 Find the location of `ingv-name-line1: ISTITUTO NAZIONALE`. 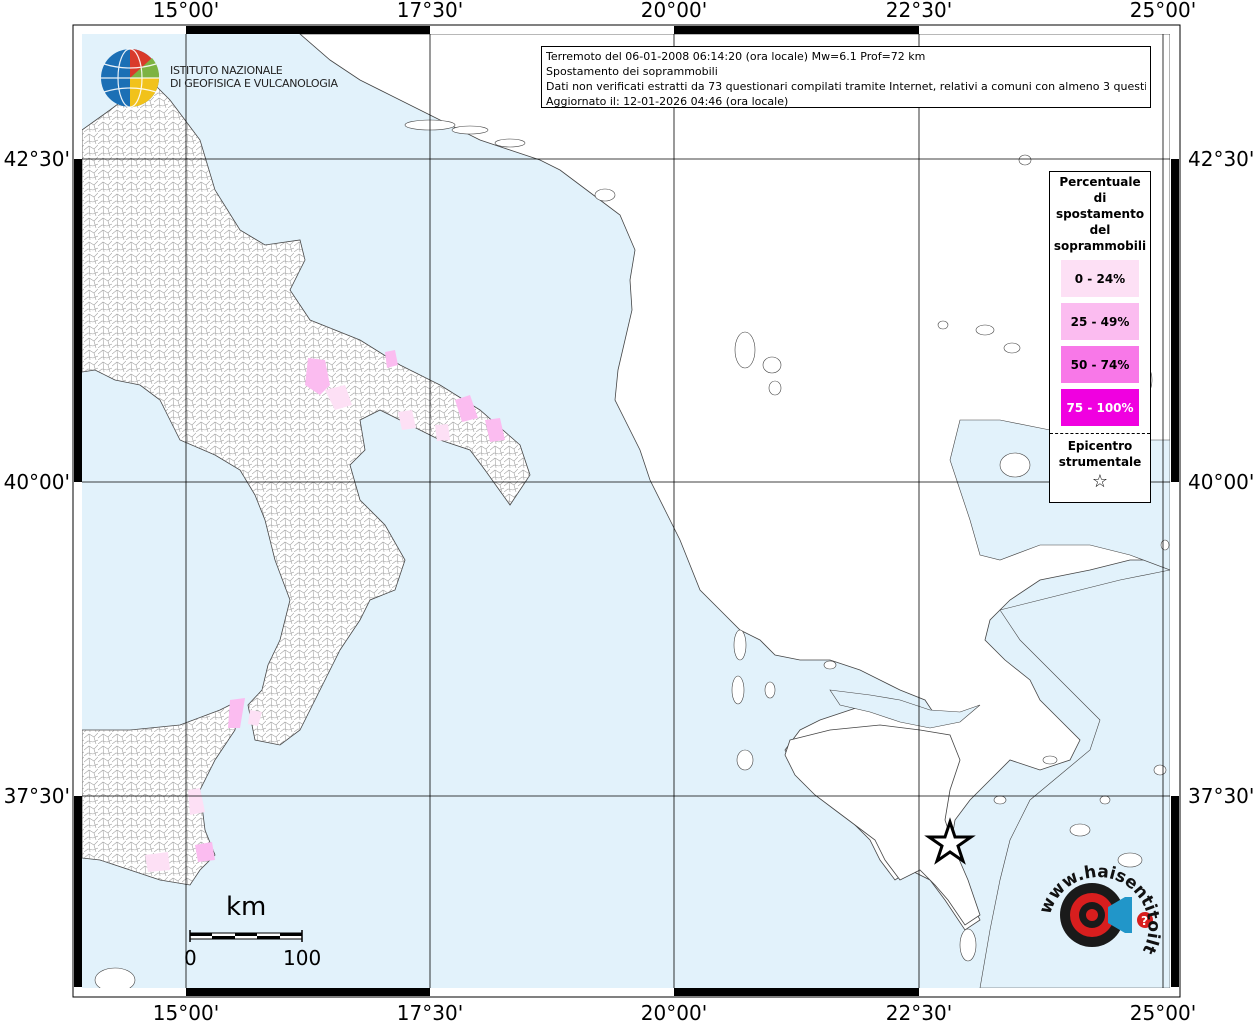

ingv-name-line1: ISTITUTO NAZIONALE is located at coordinates (226, 70).